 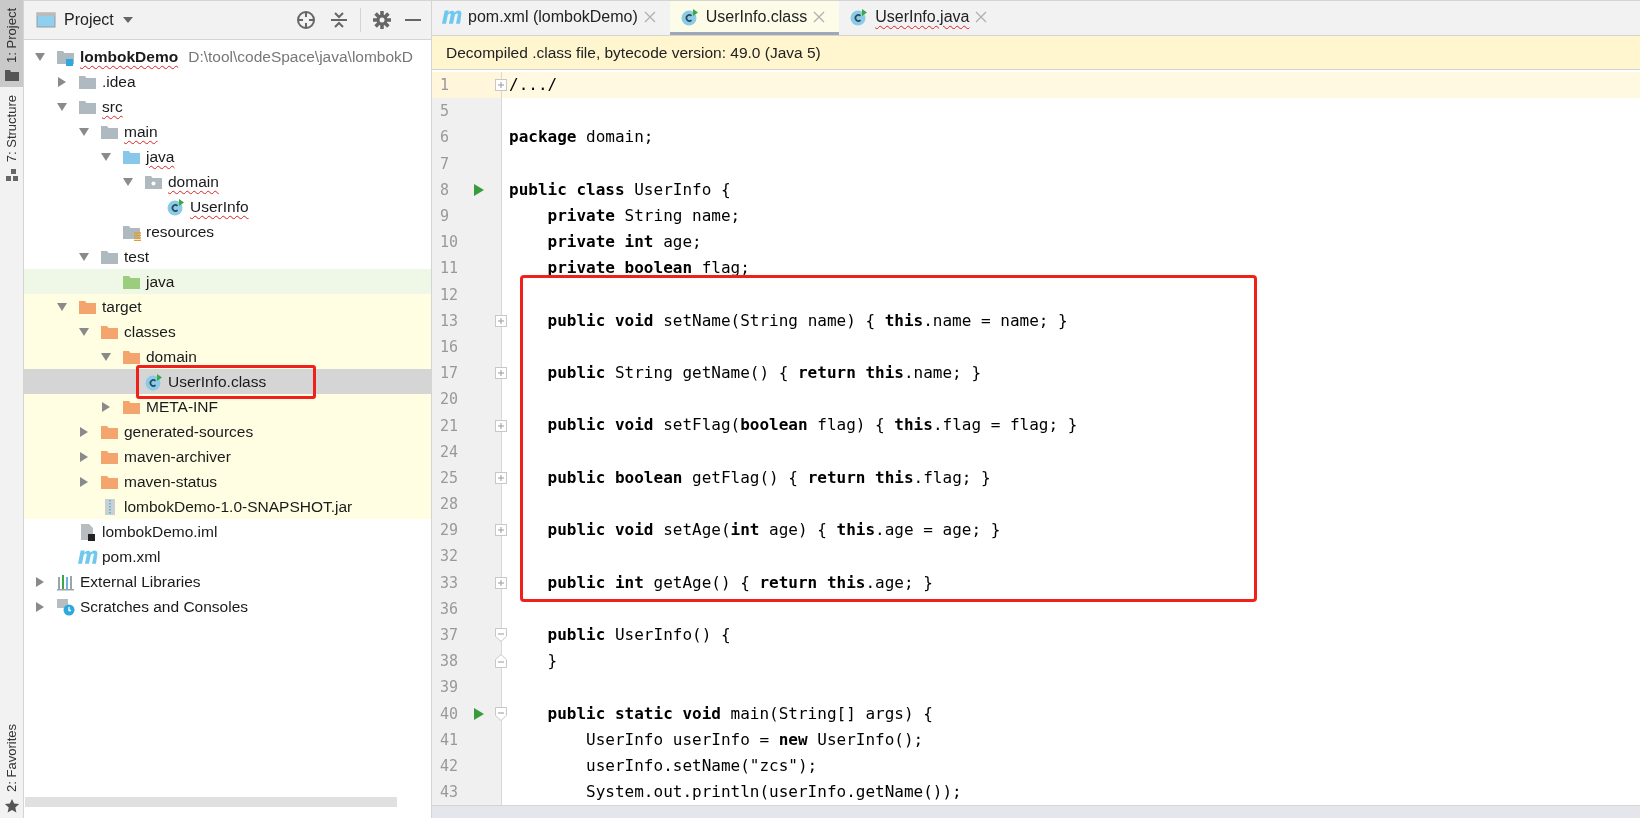 What do you see at coordinates (227, 531) in the screenshot?
I see `tree-item: lombokDemo.iml` at bounding box center [227, 531].